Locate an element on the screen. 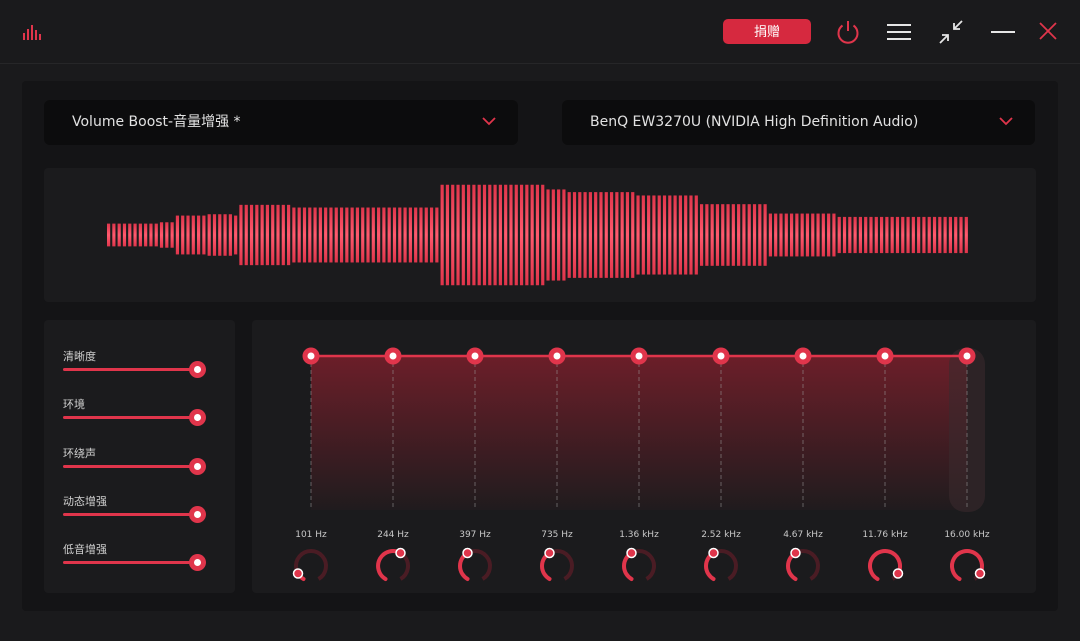  effect-dynamic-boost: 动态增强 is located at coordinates (138, 513).